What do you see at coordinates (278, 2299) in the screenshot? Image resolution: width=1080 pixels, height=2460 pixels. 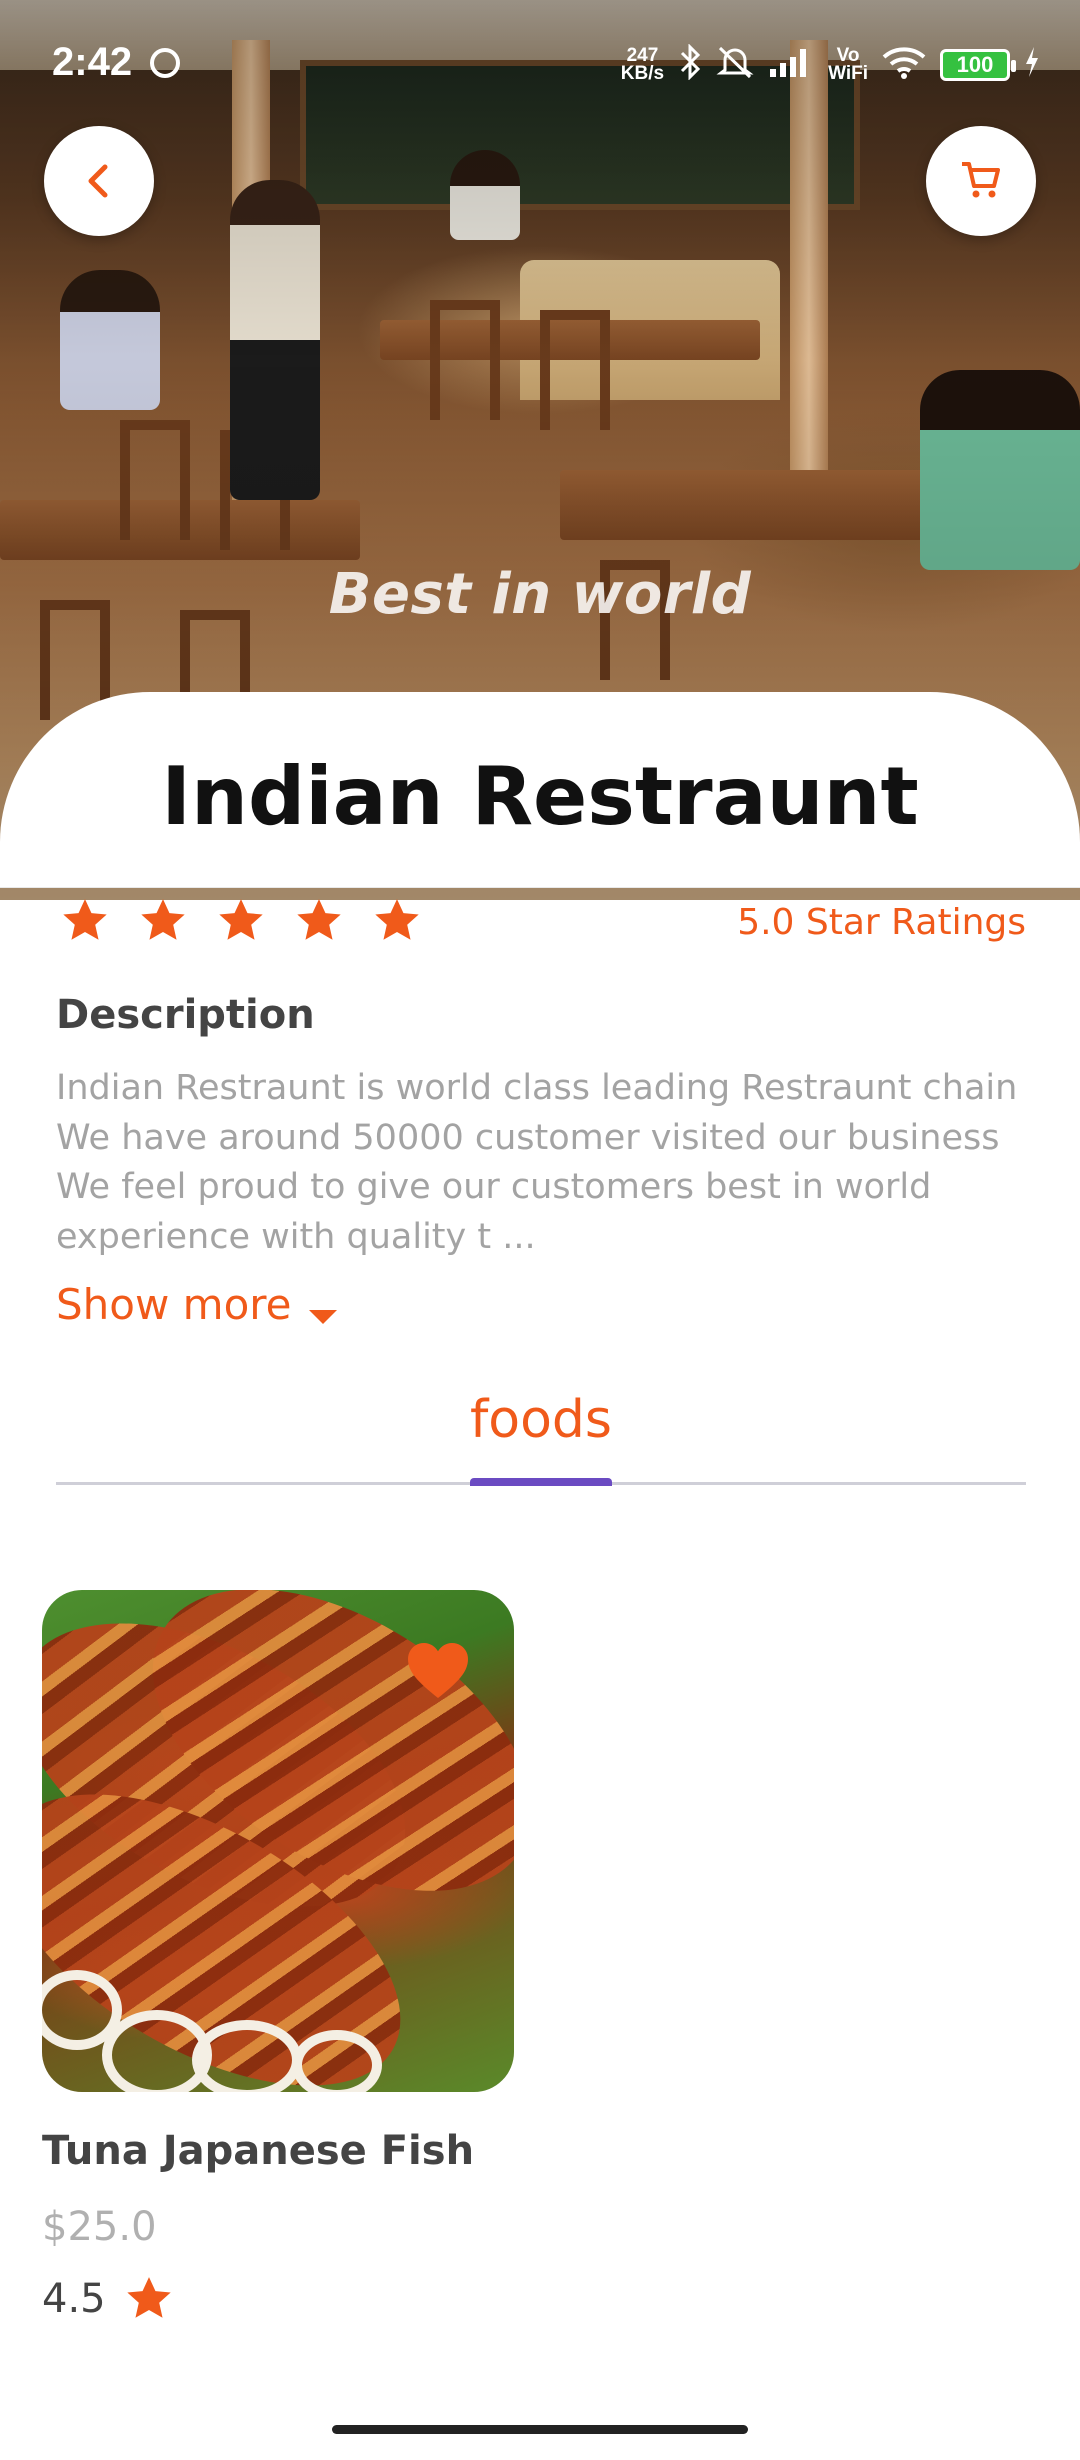 I see `food-rating: 4.5` at bounding box center [278, 2299].